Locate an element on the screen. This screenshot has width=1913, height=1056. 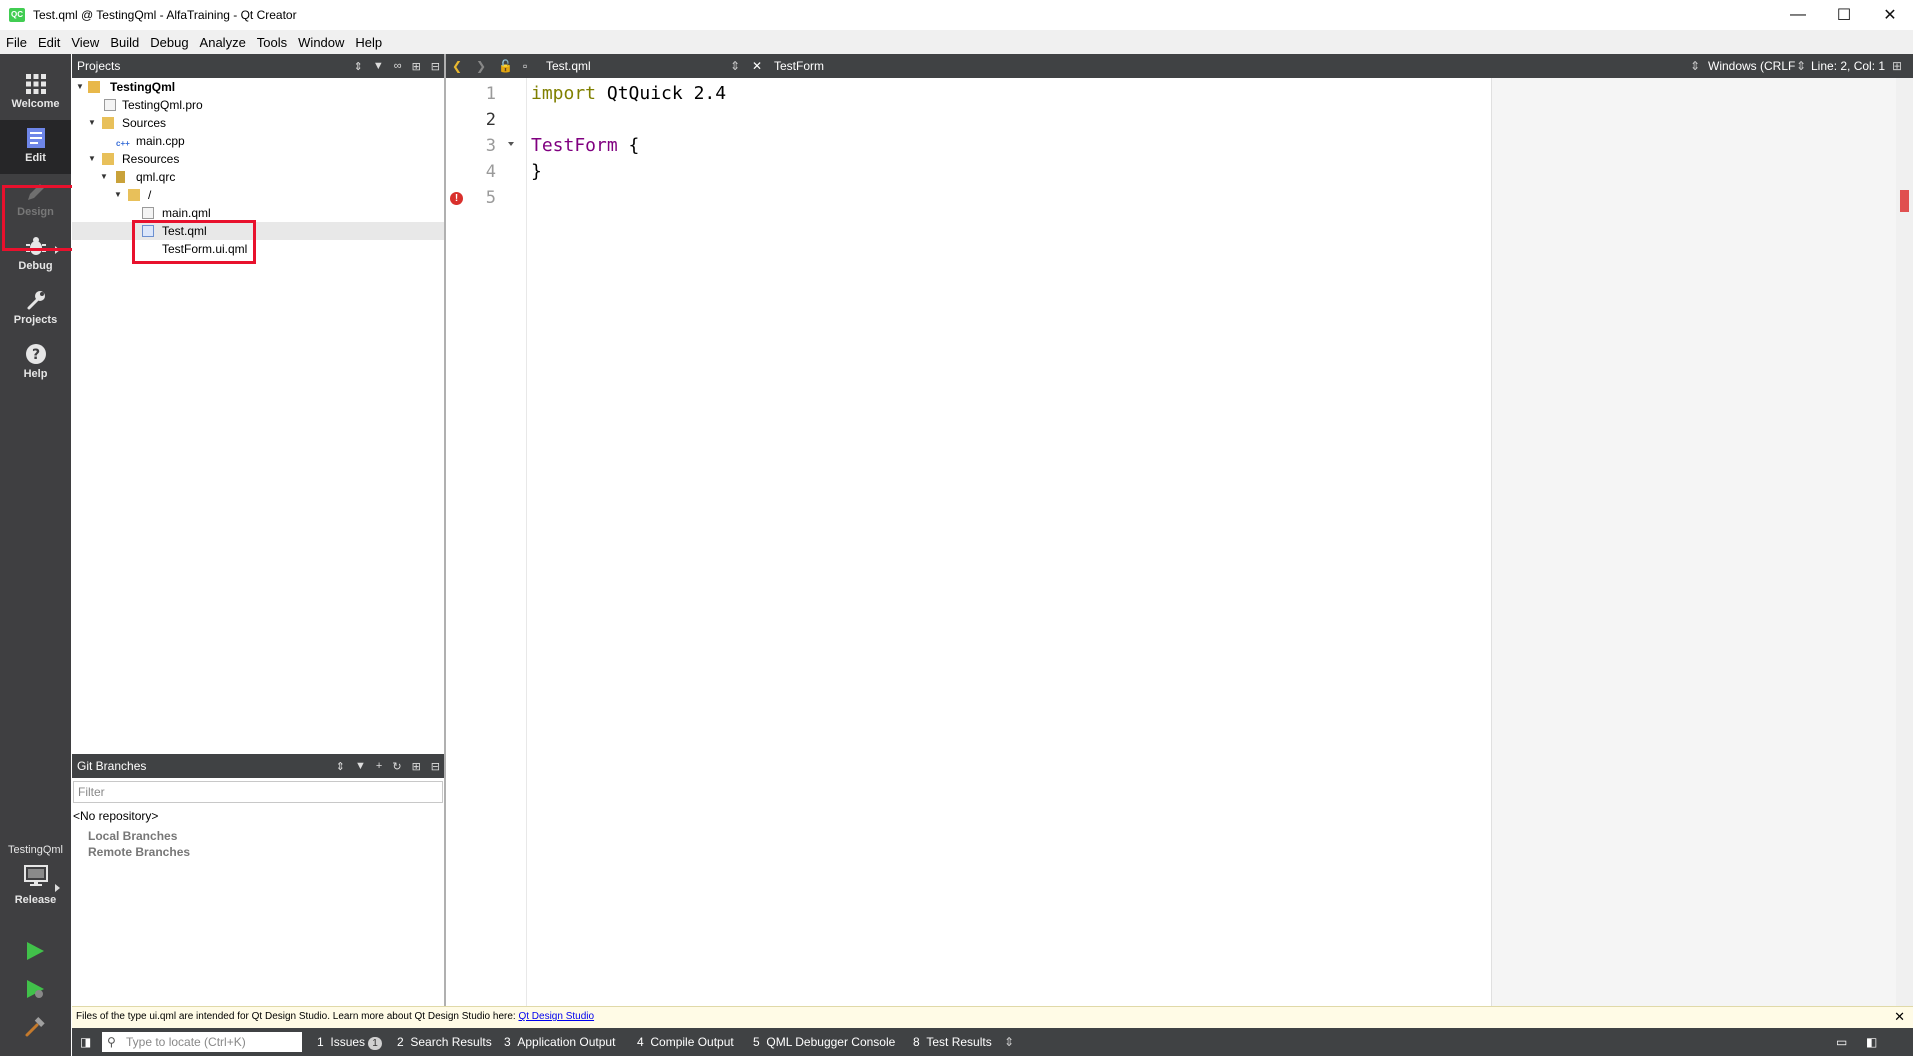
lock-icon: 🔓 is located at coordinates (505, 66).